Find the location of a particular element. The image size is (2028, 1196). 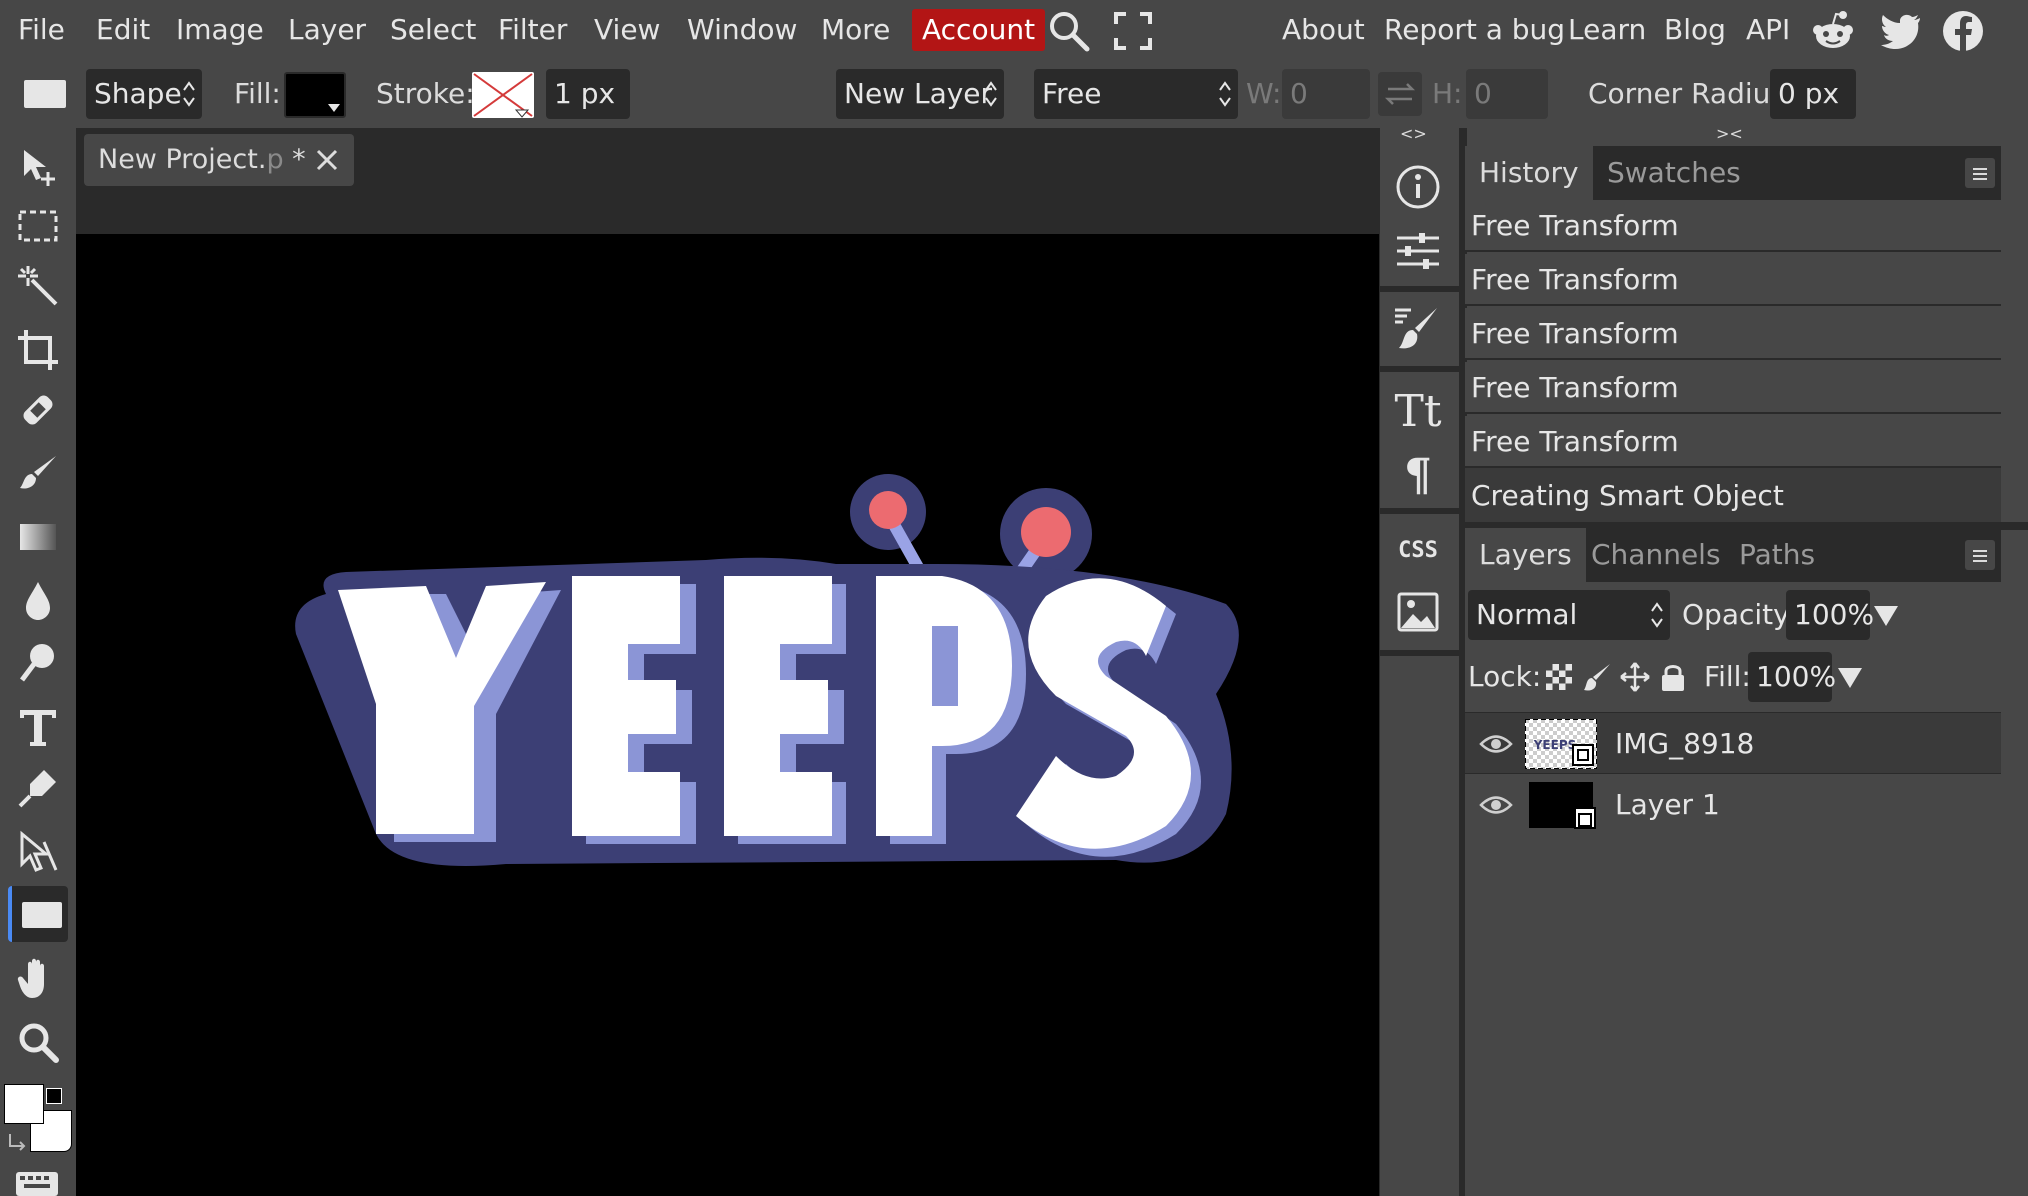

reddit-icon is located at coordinates (1833, 31).